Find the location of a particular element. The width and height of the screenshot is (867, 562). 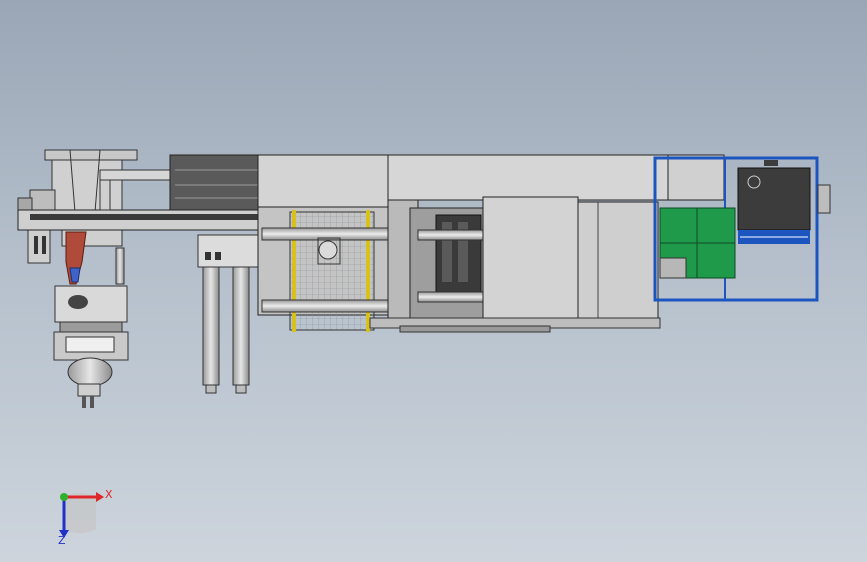

z-axis-label: Z is located at coordinates (62, 540).